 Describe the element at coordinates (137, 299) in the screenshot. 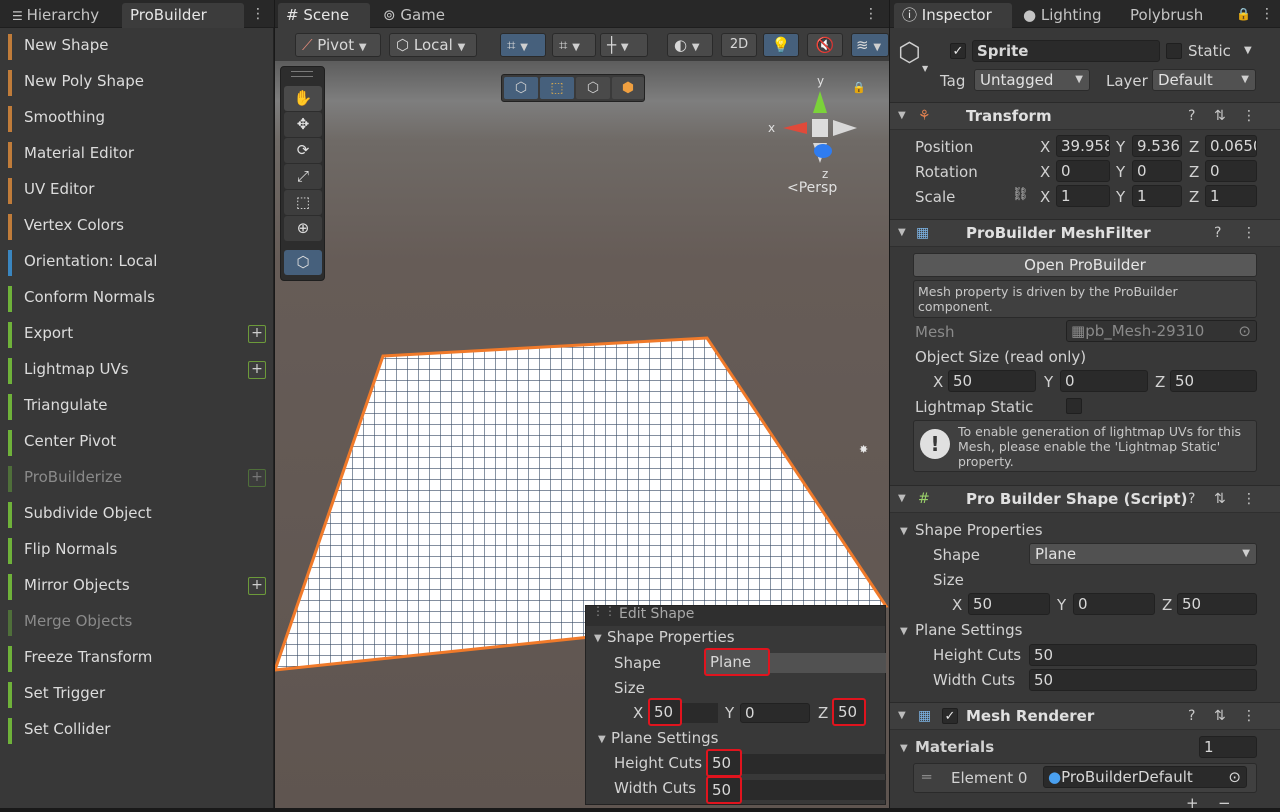

I see `pb-tool-item: Conform Normals` at that location.